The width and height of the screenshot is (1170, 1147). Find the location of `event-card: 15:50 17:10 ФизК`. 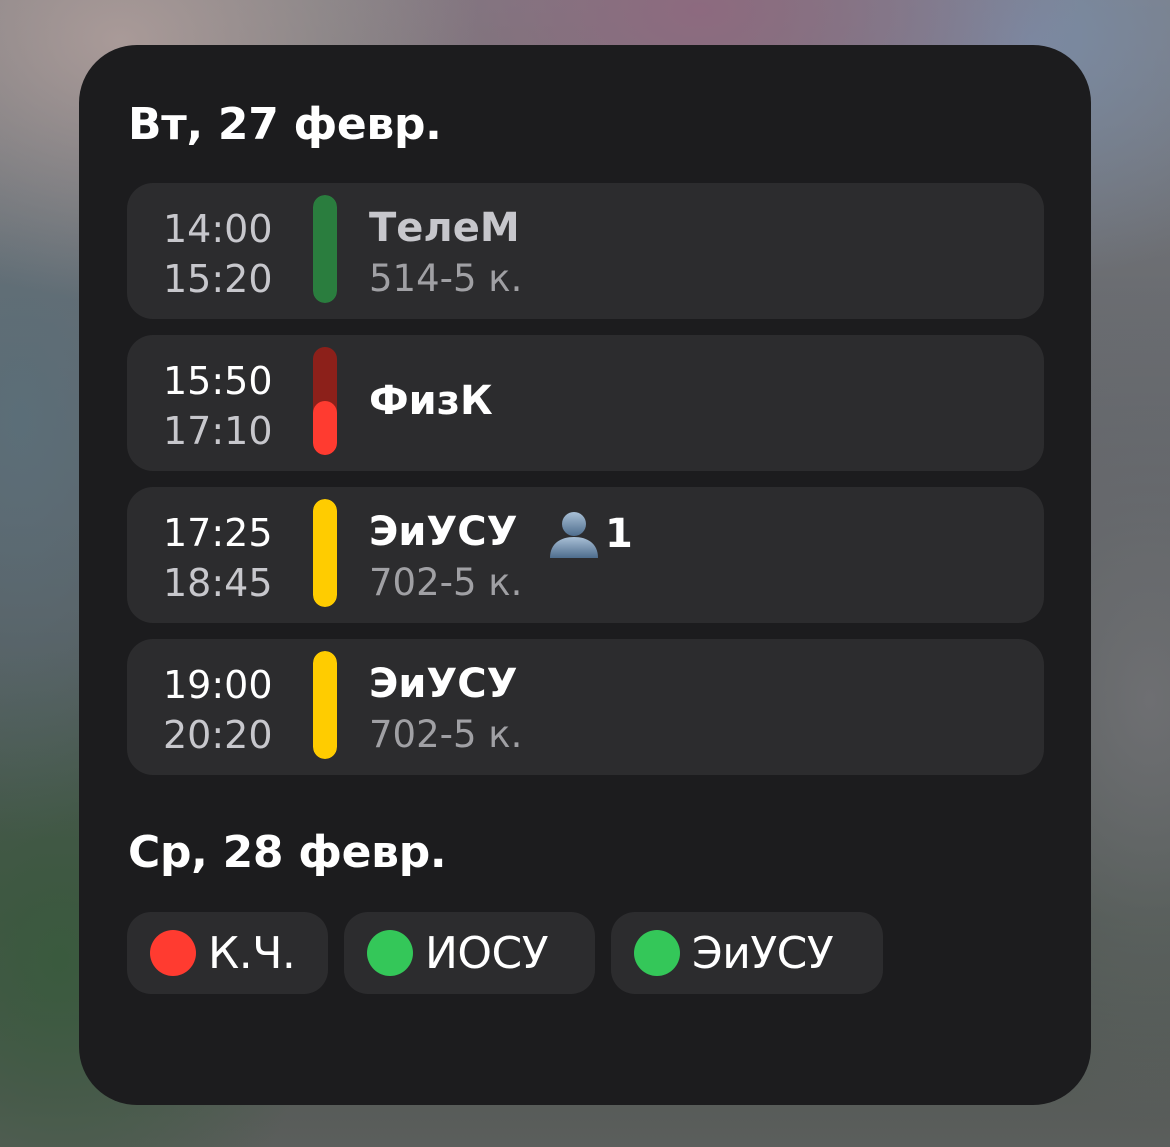

event-card: 15:50 17:10 ФизК is located at coordinates (585, 403).